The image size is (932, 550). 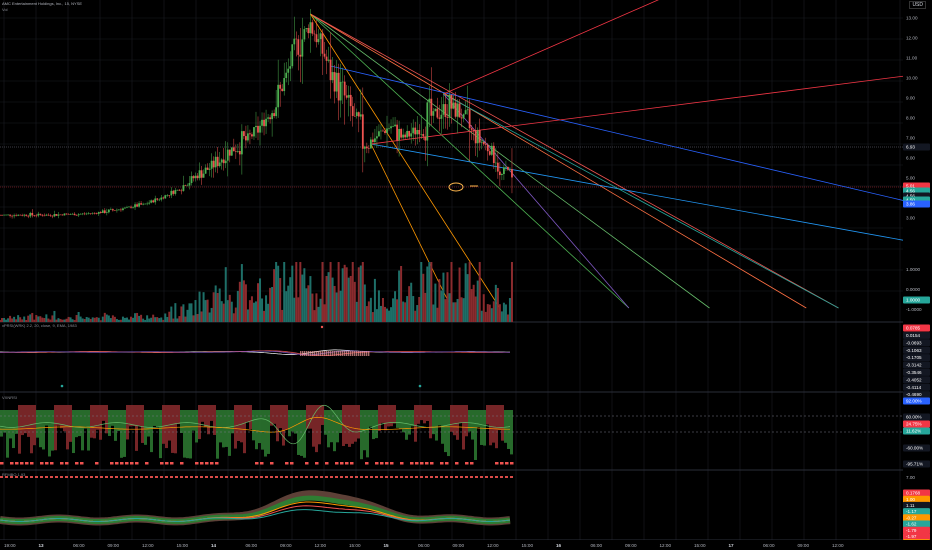 What do you see at coordinates (914, 309) in the screenshot?
I see `volume-tick-label: -1.0000` at bounding box center [914, 309].